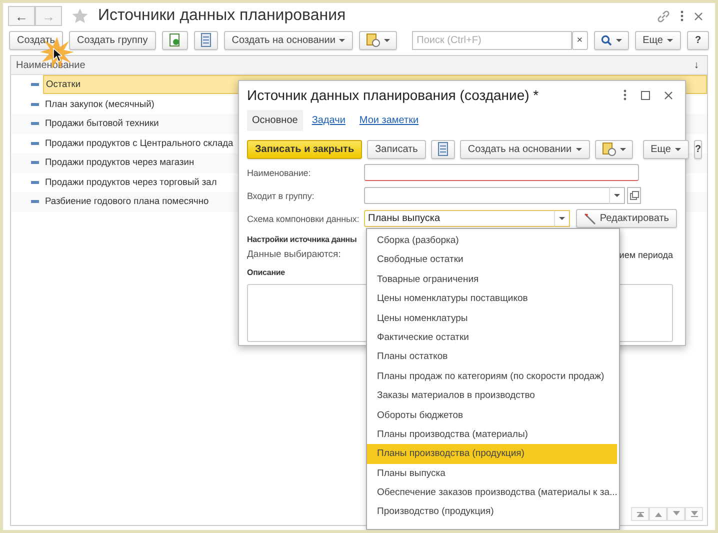 This screenshot has width=718, height=533. Describe the element at coordinates (302, 240) in the screenshot. I see `section-heading: Настройки источника данны` at that location.